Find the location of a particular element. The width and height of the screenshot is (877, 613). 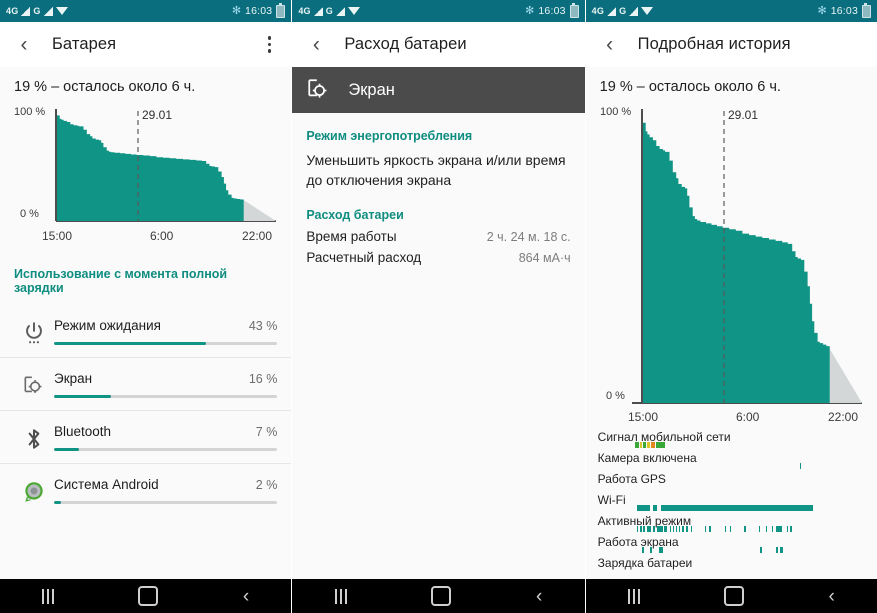

nav-bar-1: ‹ is located at coordinates (146, 596).